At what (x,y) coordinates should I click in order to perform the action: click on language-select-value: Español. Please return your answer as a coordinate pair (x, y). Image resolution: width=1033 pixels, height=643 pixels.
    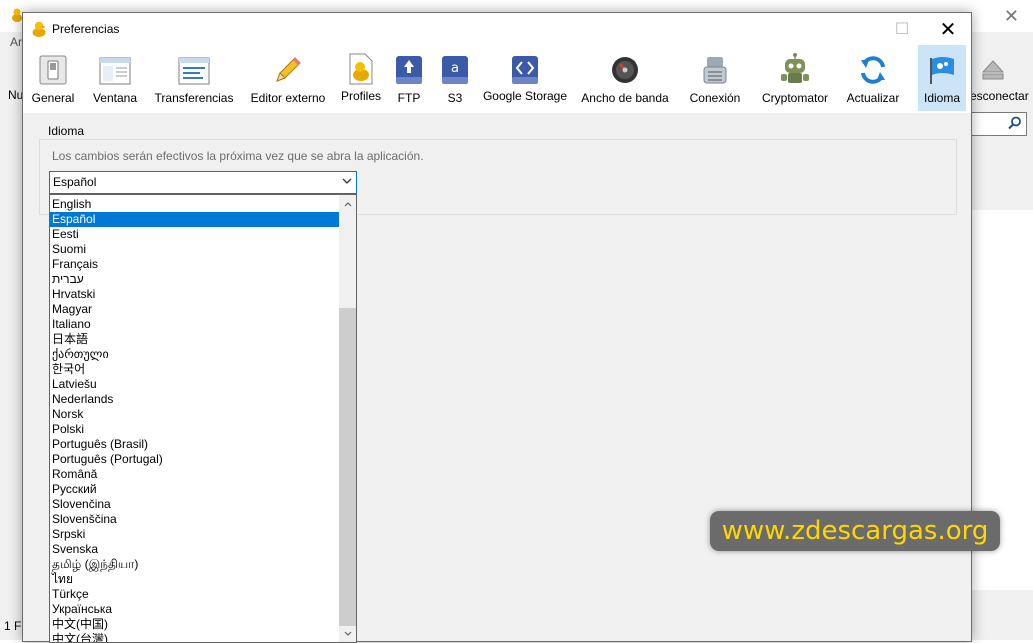
    Looking at the image, I should click on (75, 182).